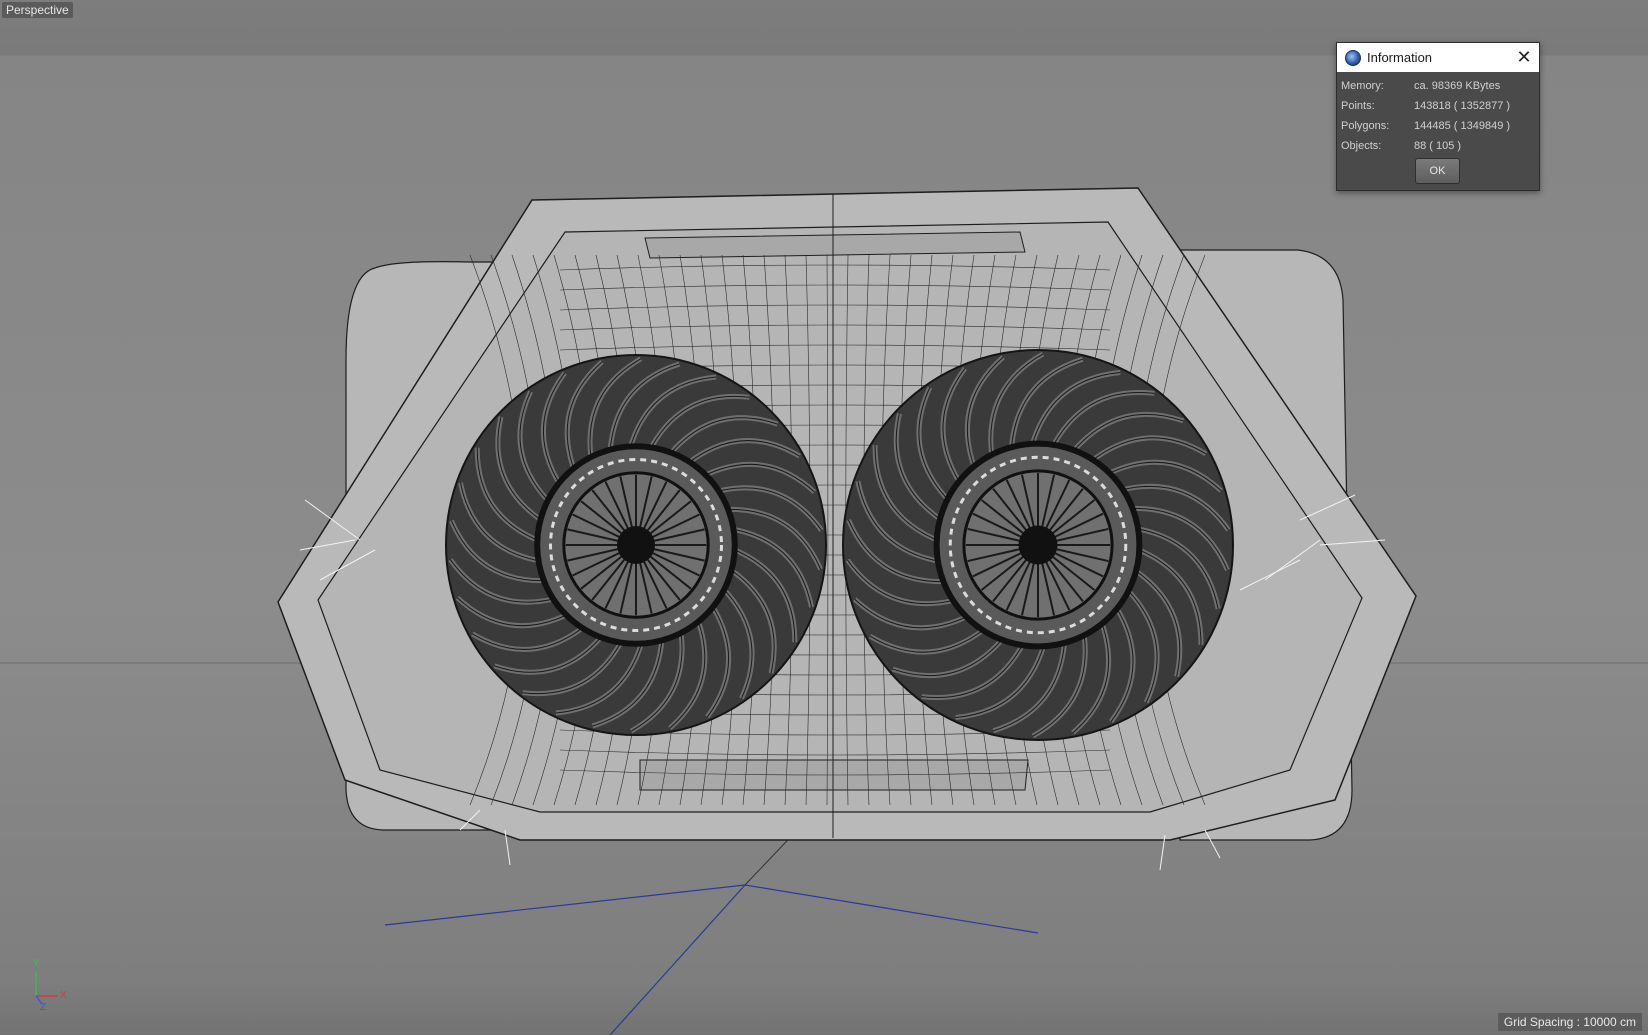 This screenshot has width=1648, height=1035. I want to click on info-row-memory: Memory: ca. 98369 KBytes, so click(1440, 86).